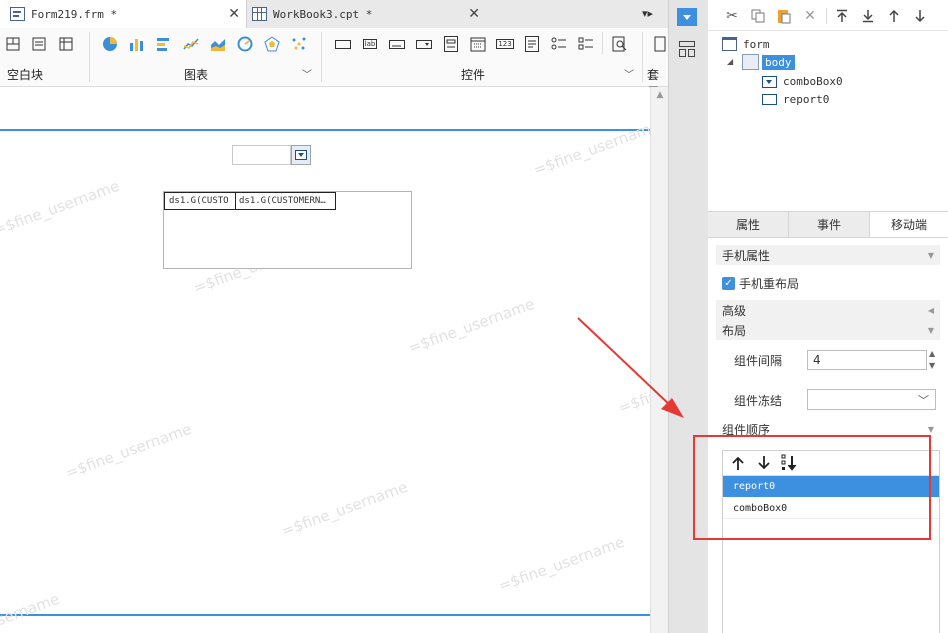  Describe the element at coordinates (734, 330) in the screenshot. I see `section-title: 布局` at that location.